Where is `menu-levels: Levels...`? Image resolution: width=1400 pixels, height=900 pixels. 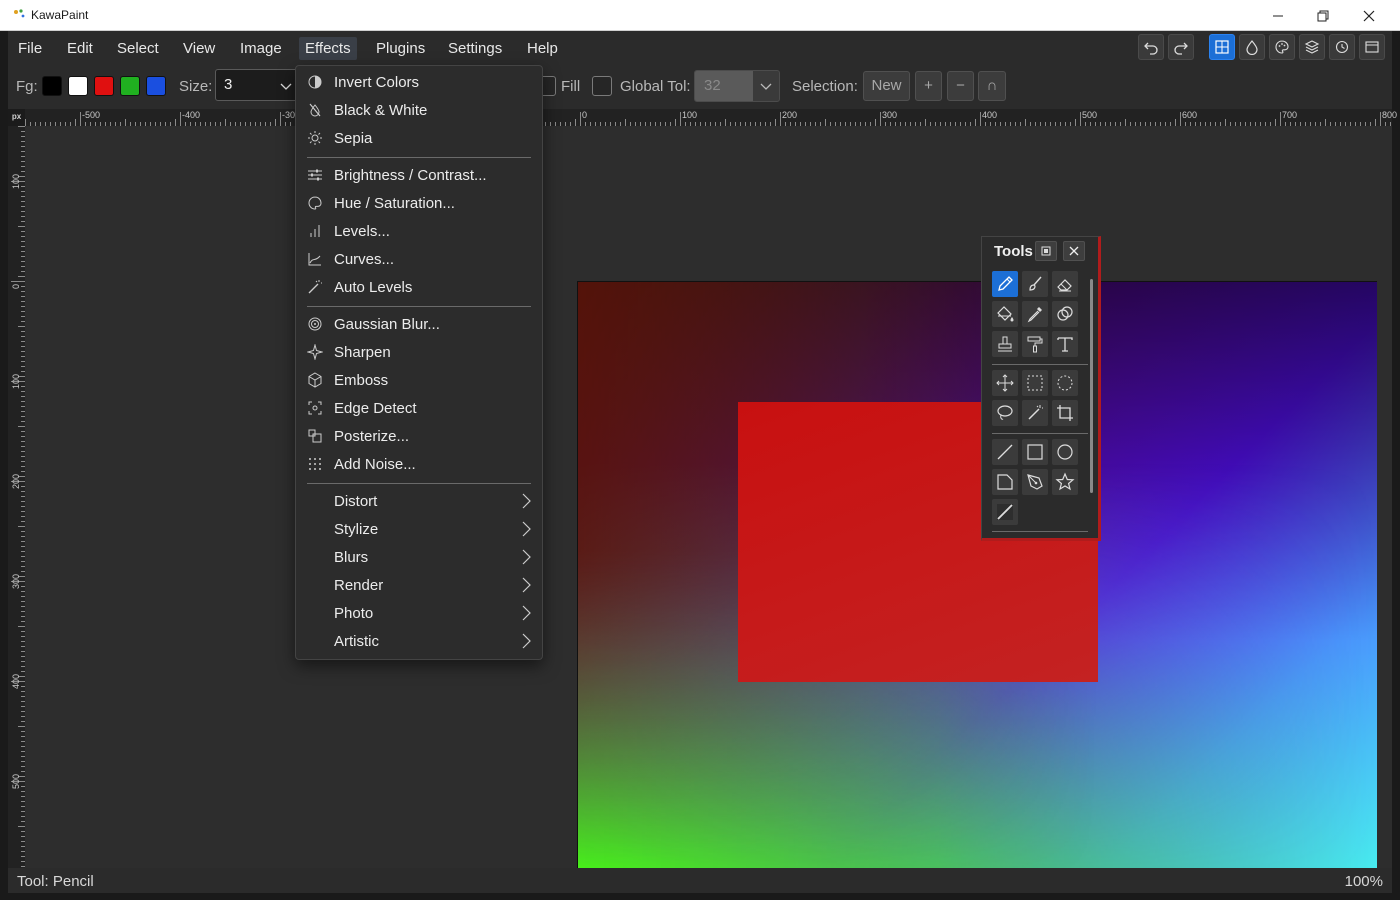 menu-levels: Levels... is located at coordinates (419, 231).